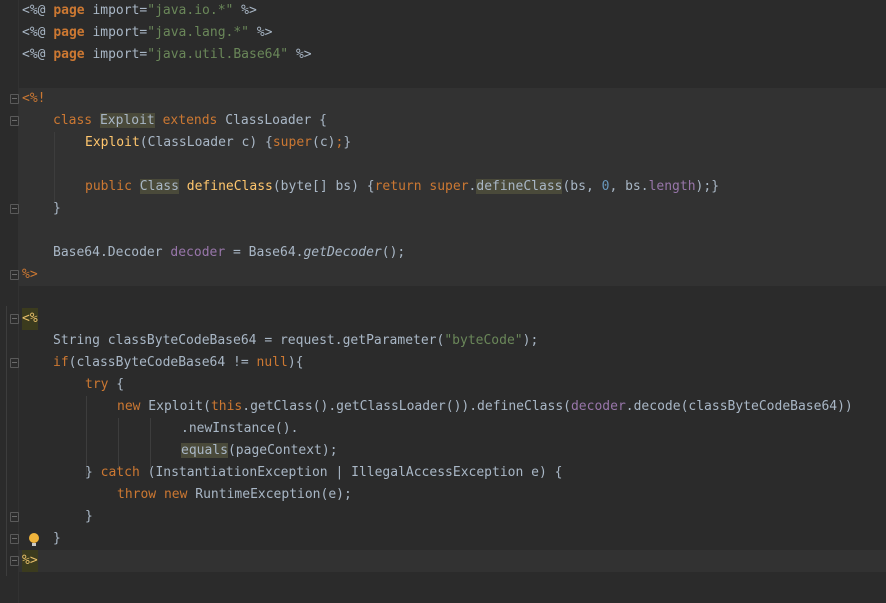 The image size is (886, 603). What do you see at coordinates (116, 384) in the screenshot?
I see `code-text: {` at bounding box center [116, 384].